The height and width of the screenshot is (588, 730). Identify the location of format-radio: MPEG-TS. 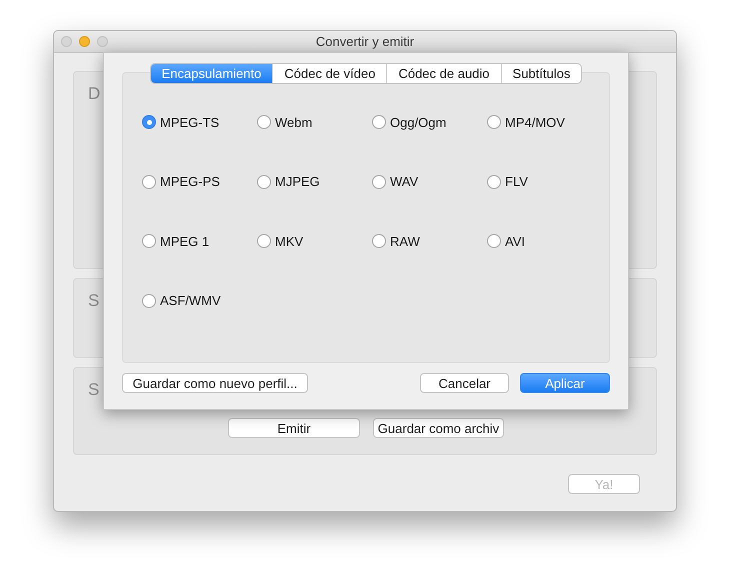
(199, 122).